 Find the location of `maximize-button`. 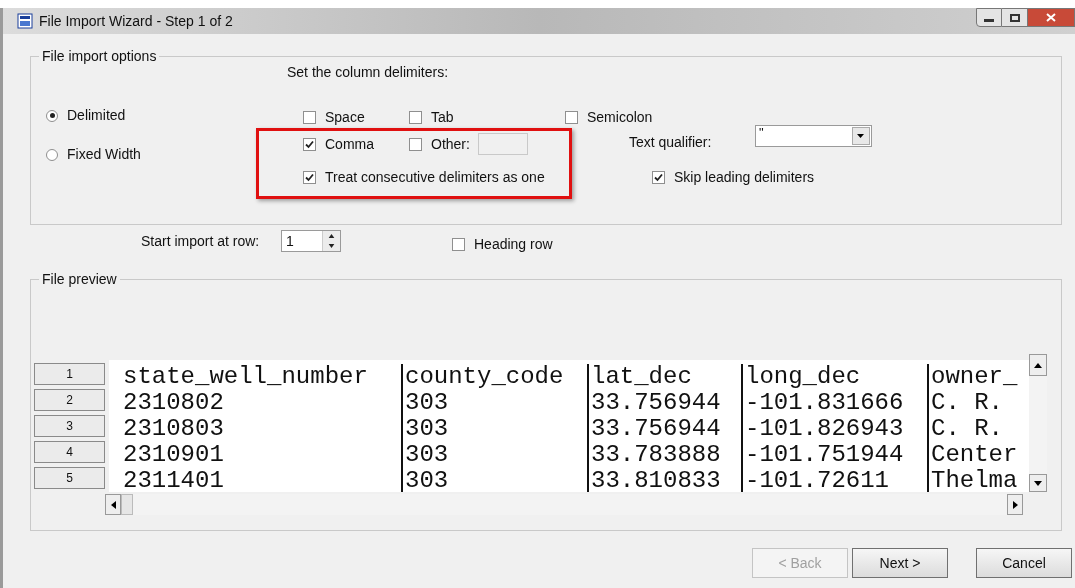

maximize-button is located at coordinates (1015, 17).